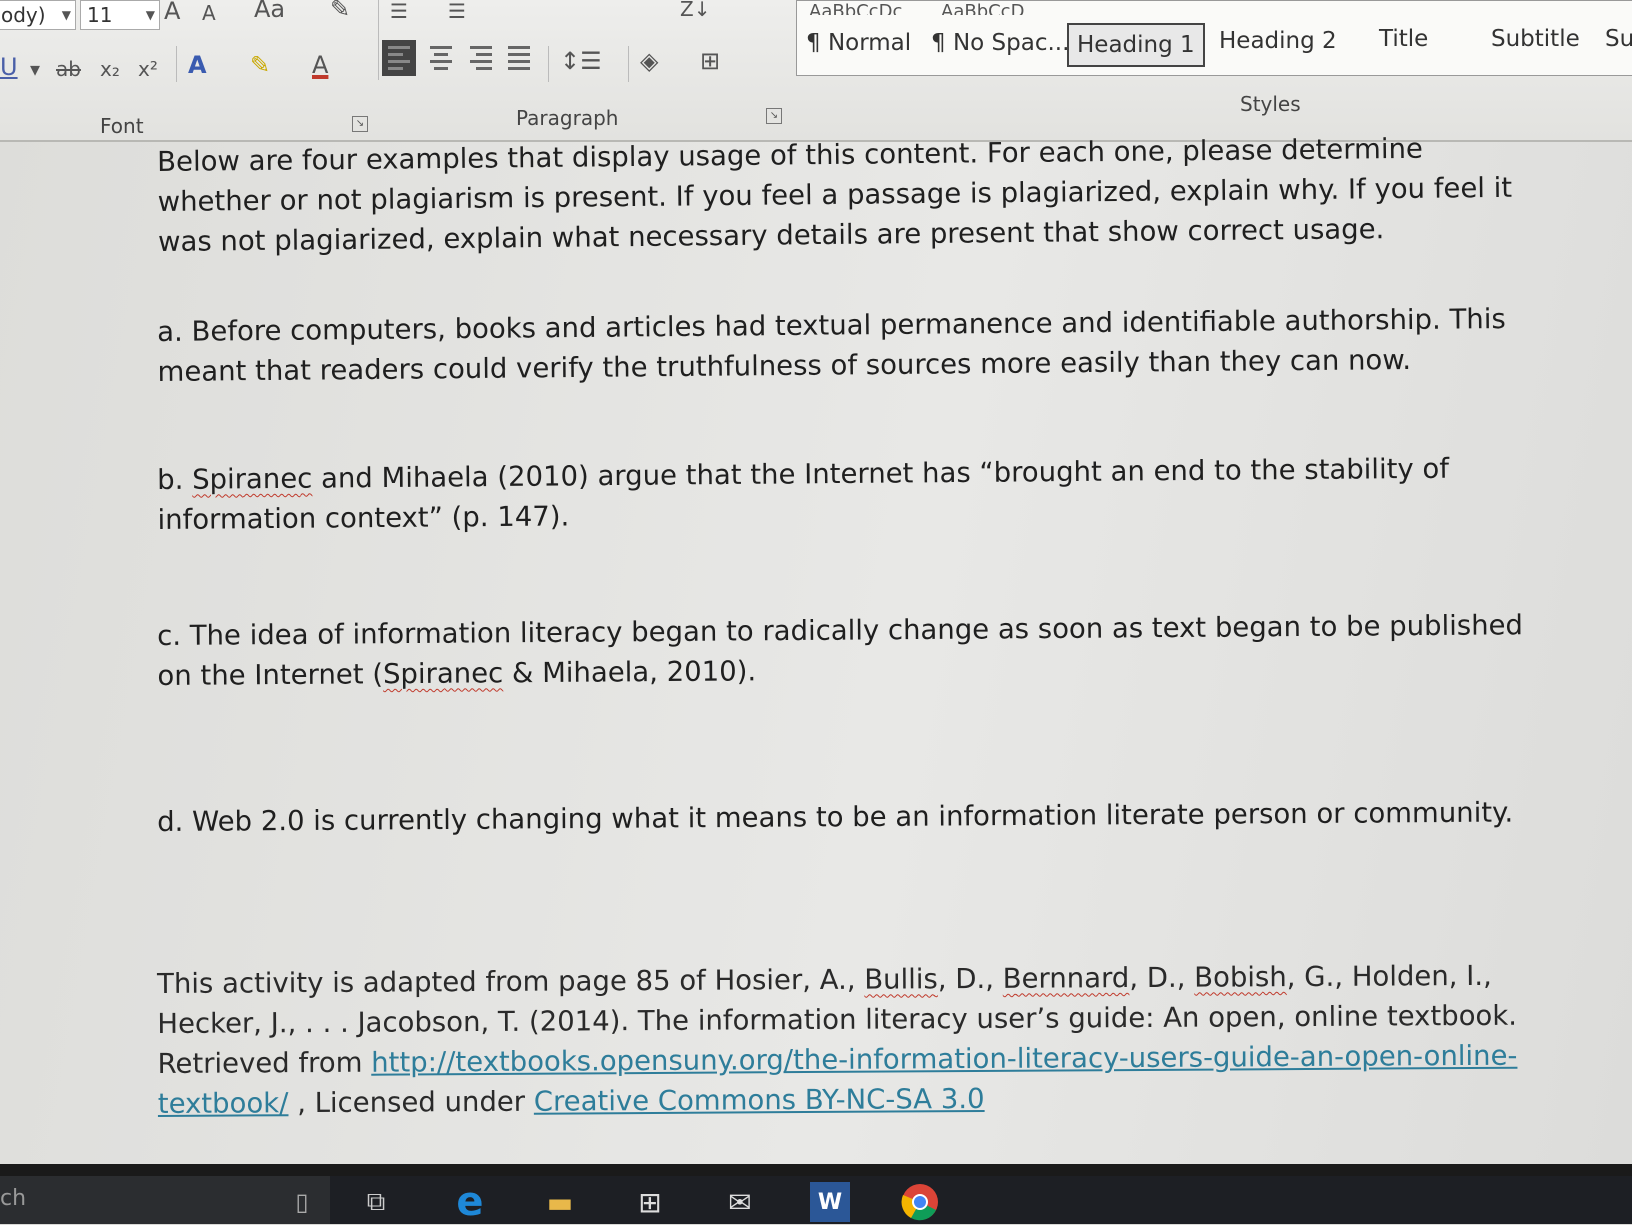  I want to click on example-c-text: & Mihaela, 2010)., so click(630, 672).